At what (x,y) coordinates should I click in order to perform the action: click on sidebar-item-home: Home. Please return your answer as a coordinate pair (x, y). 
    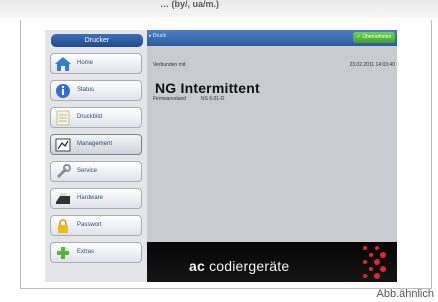
    Looking at the image, I should click on (96, 63).